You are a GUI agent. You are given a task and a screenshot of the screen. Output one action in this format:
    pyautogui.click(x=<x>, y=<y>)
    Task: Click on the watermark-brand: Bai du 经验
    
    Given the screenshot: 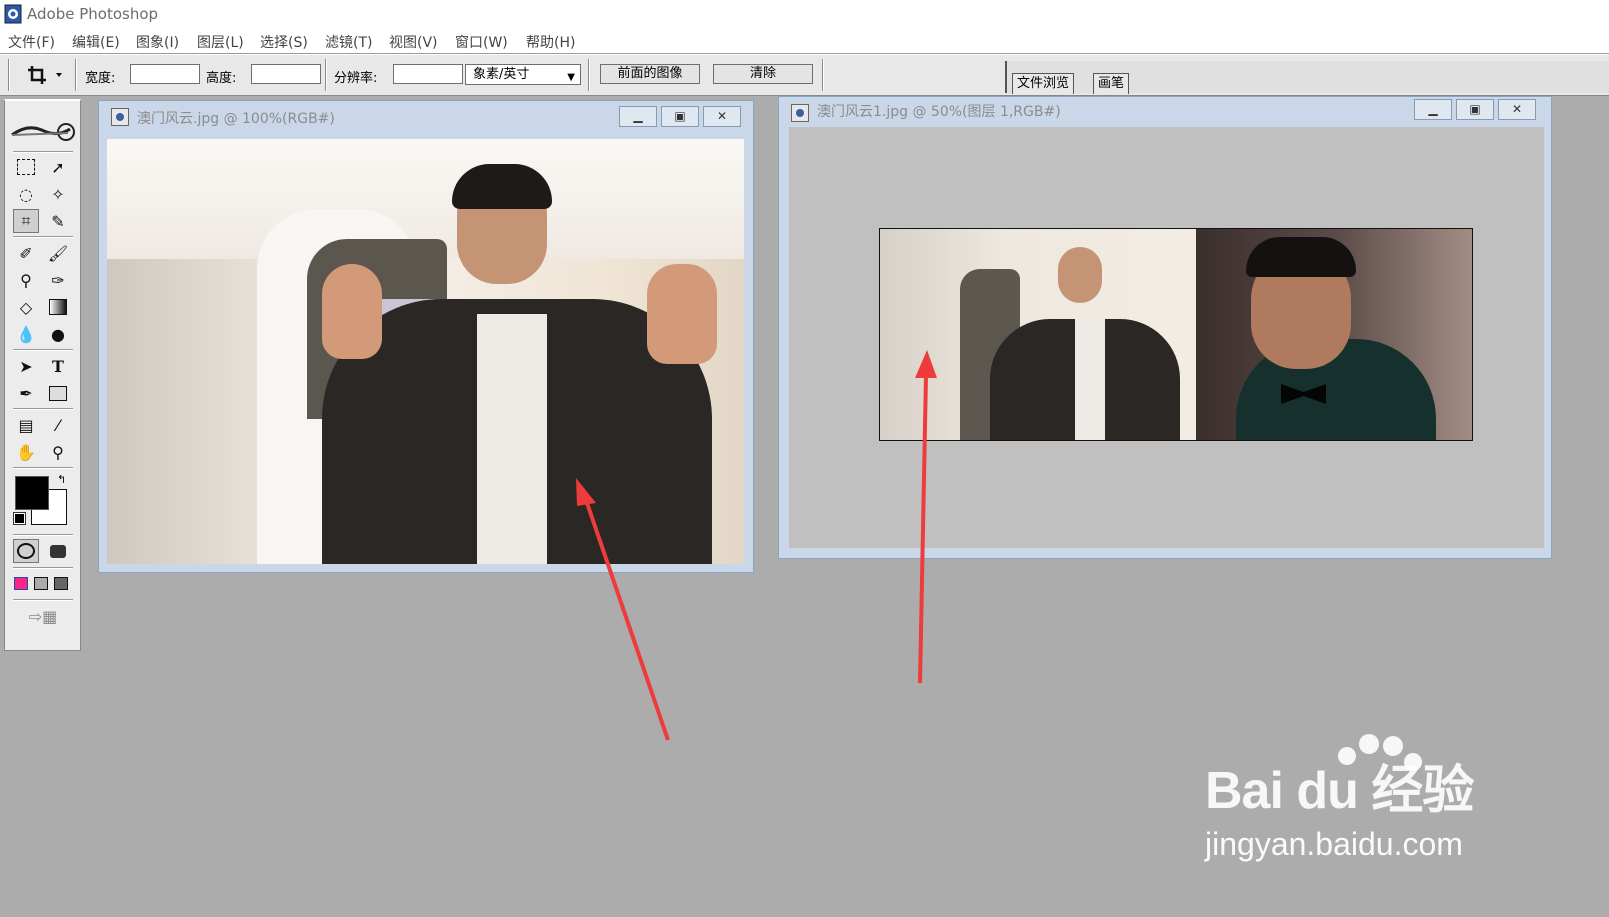 What is the action you would take?
    pyautogui.click(x=1339, y=791)
    